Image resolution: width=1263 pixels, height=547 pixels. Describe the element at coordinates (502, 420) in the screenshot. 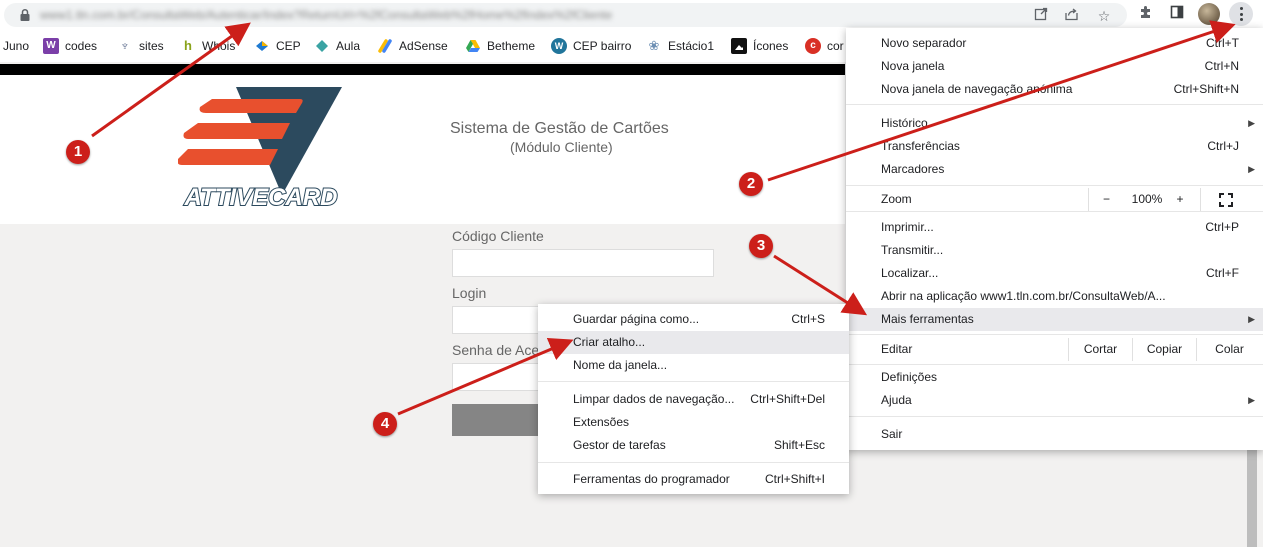

I see `submit-button` at that location.